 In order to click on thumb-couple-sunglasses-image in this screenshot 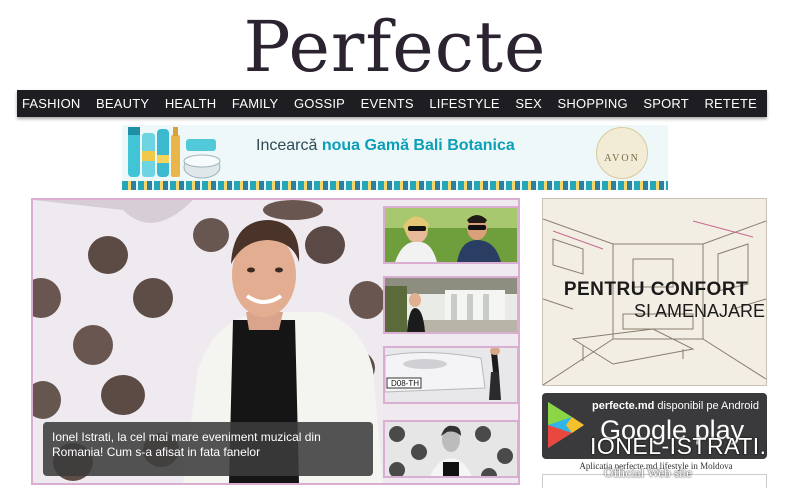, I will do `click(451, 235)`.